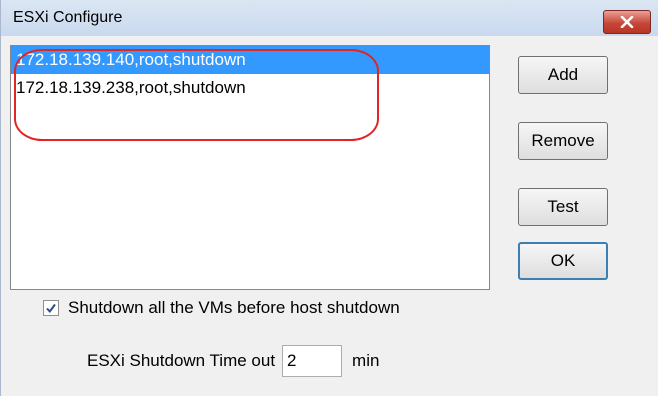 The image size is (658, 396). What do you see at coordinates (250, 60) in the screenshot?
I see `list-item: 172.18.139.140,root,shutdown` at bounding box center [250, 60].